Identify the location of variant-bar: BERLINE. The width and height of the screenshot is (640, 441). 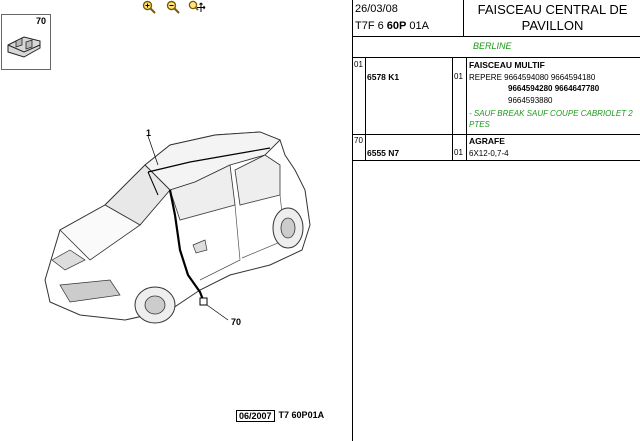
(496, 47).